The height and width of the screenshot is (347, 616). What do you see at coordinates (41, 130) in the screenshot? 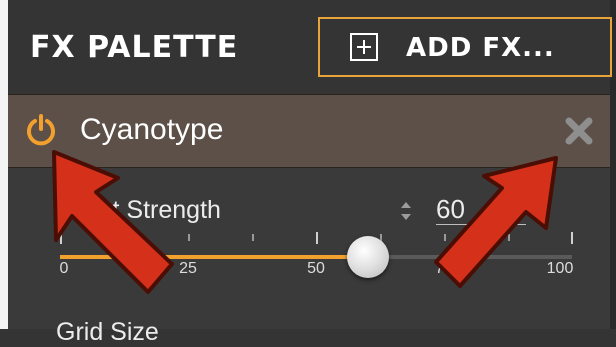
I see `power-icon` at bounding box center [41, 130].